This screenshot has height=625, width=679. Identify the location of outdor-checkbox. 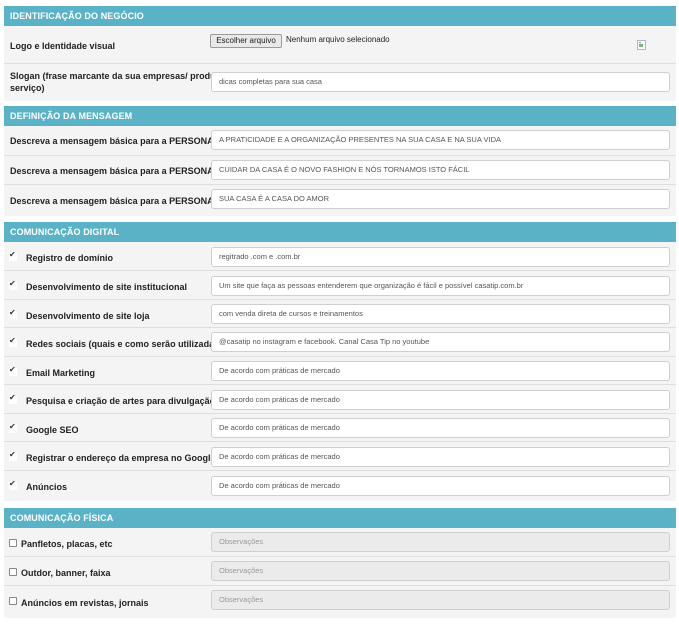
(13, 572).